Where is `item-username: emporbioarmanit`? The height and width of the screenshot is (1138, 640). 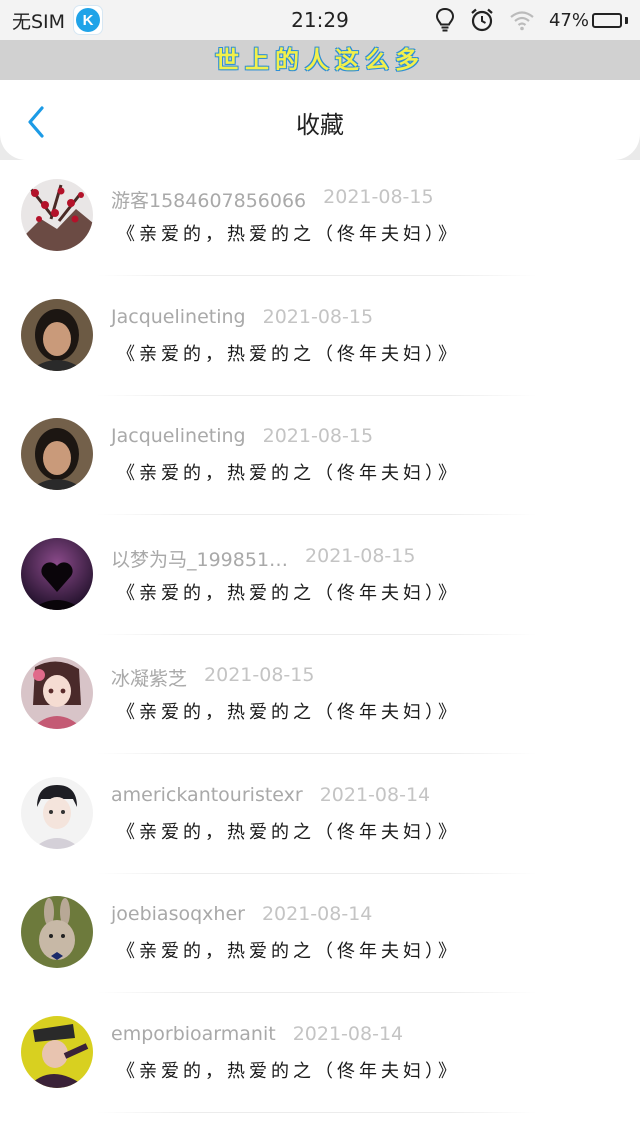
item-username: emporbioarmanit is located at coordinates (193, 1033).